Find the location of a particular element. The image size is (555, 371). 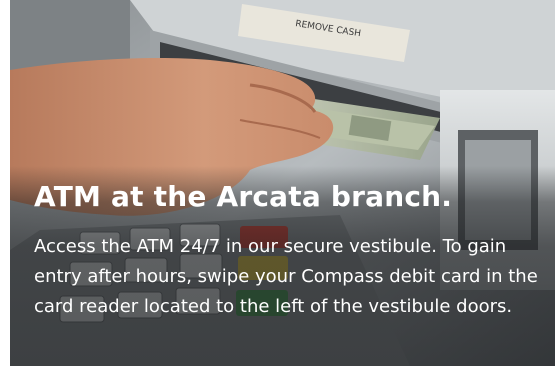

card-headline: ATM at the Arcata branch. is located at coordinates (243, 196).